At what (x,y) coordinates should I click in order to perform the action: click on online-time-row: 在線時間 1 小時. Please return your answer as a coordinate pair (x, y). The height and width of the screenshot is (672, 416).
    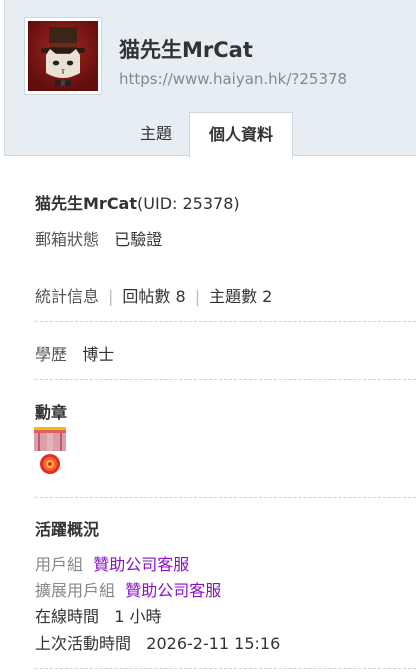
    Looking at the image, I should click on (98, 615).